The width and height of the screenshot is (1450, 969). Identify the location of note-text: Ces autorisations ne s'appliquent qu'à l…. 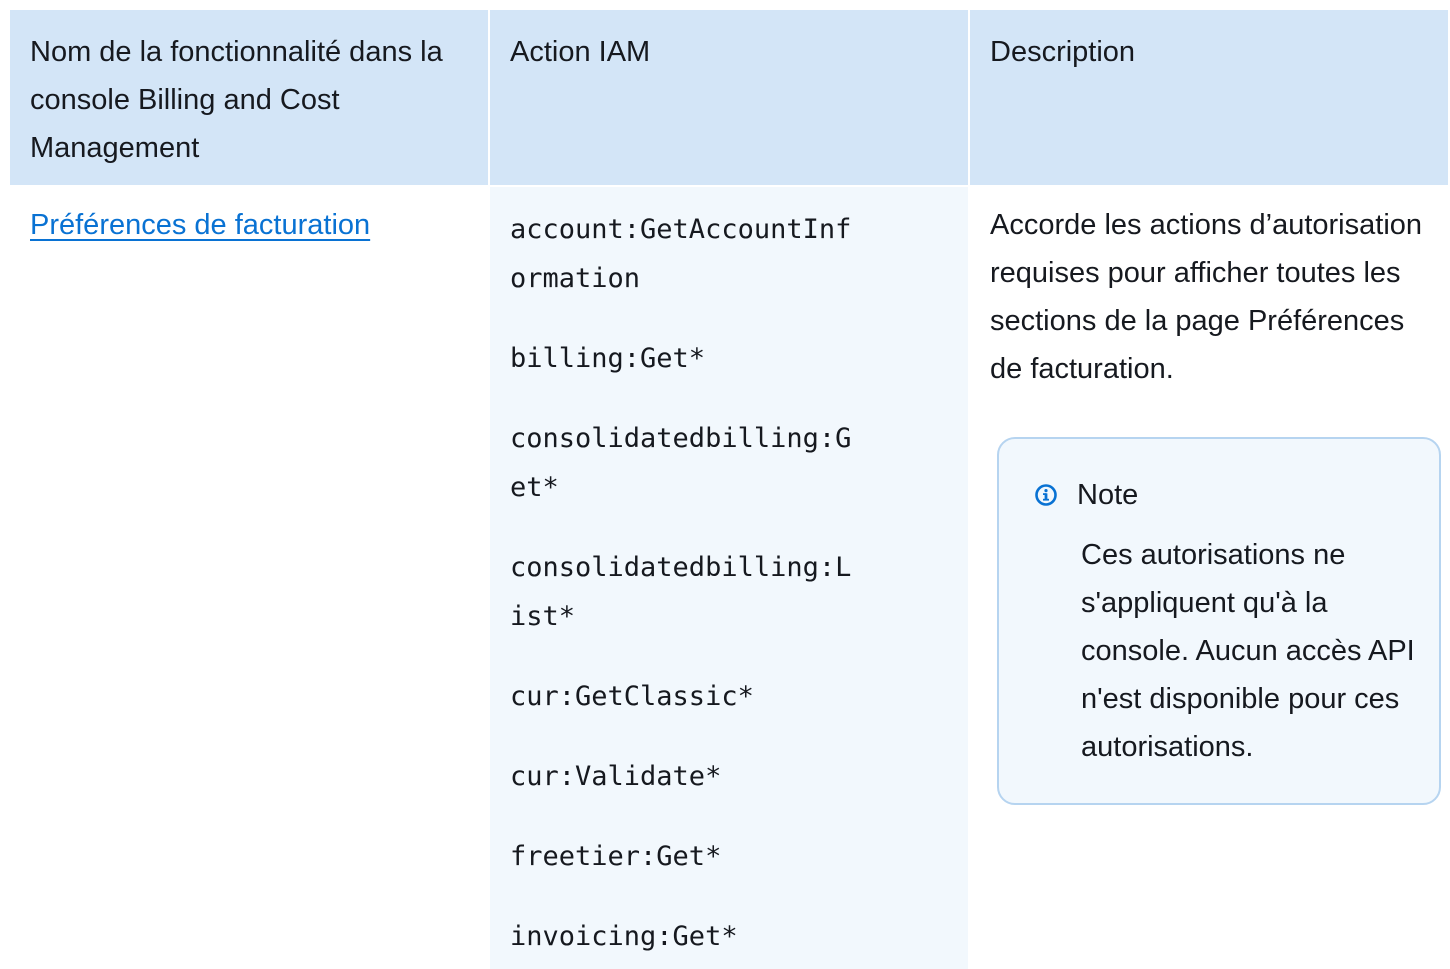
(1248, 651).